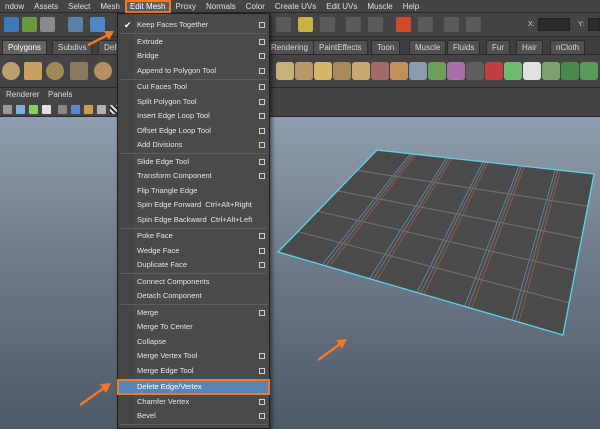 This screenshot has width=600, height=429. What do you see at coordinates (193, 416) in the screenshot?
I see `menu-item-bevel: Bevel` at bounding box center [193, 416].